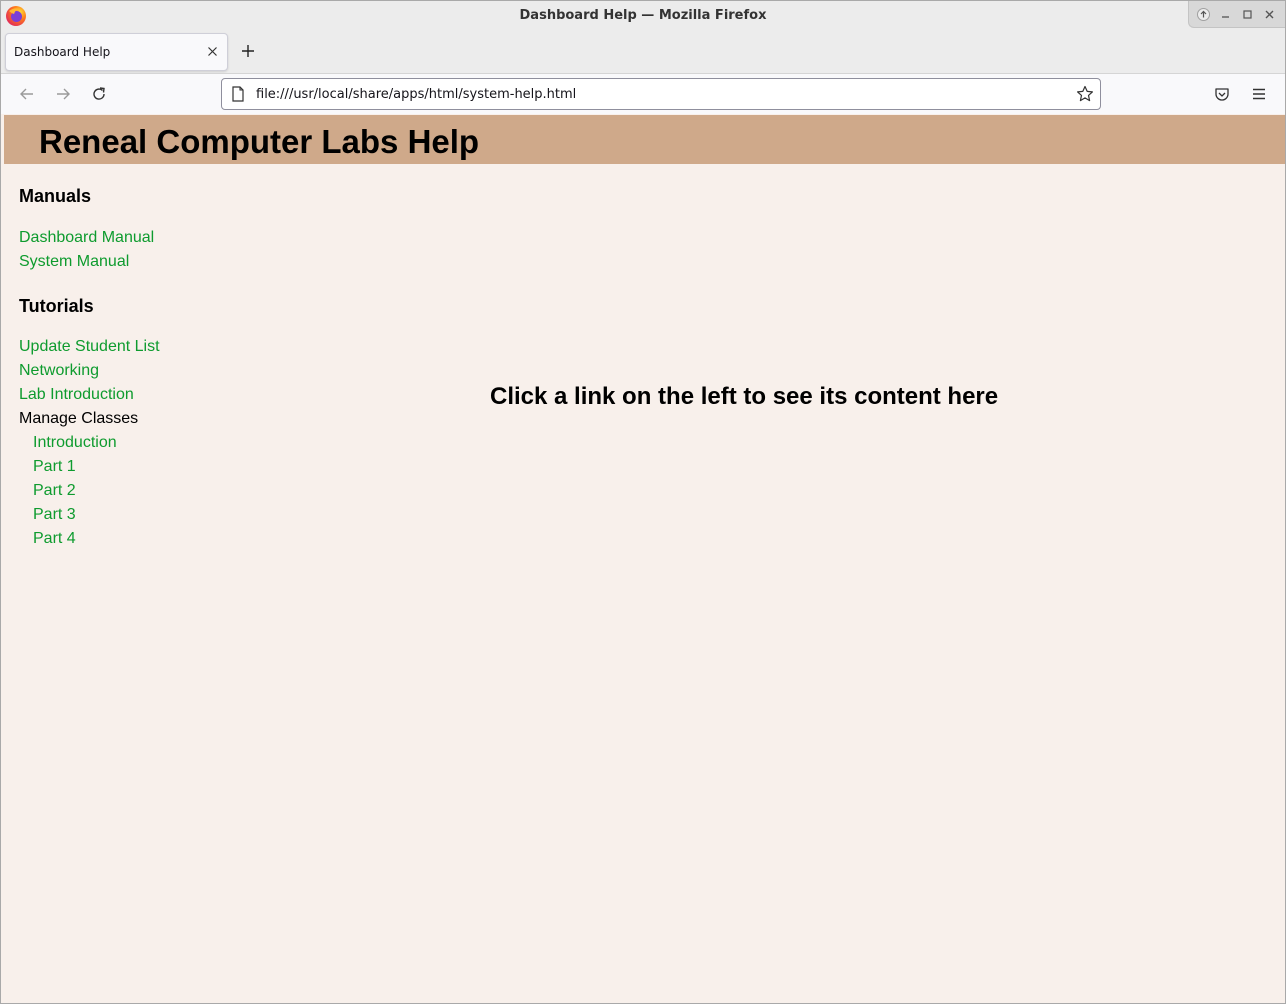  What do you see at coordinates (79, 418) in the screenshot?
I see `manage-classes-label: Manage Classes` at bounding box center [79, 418].